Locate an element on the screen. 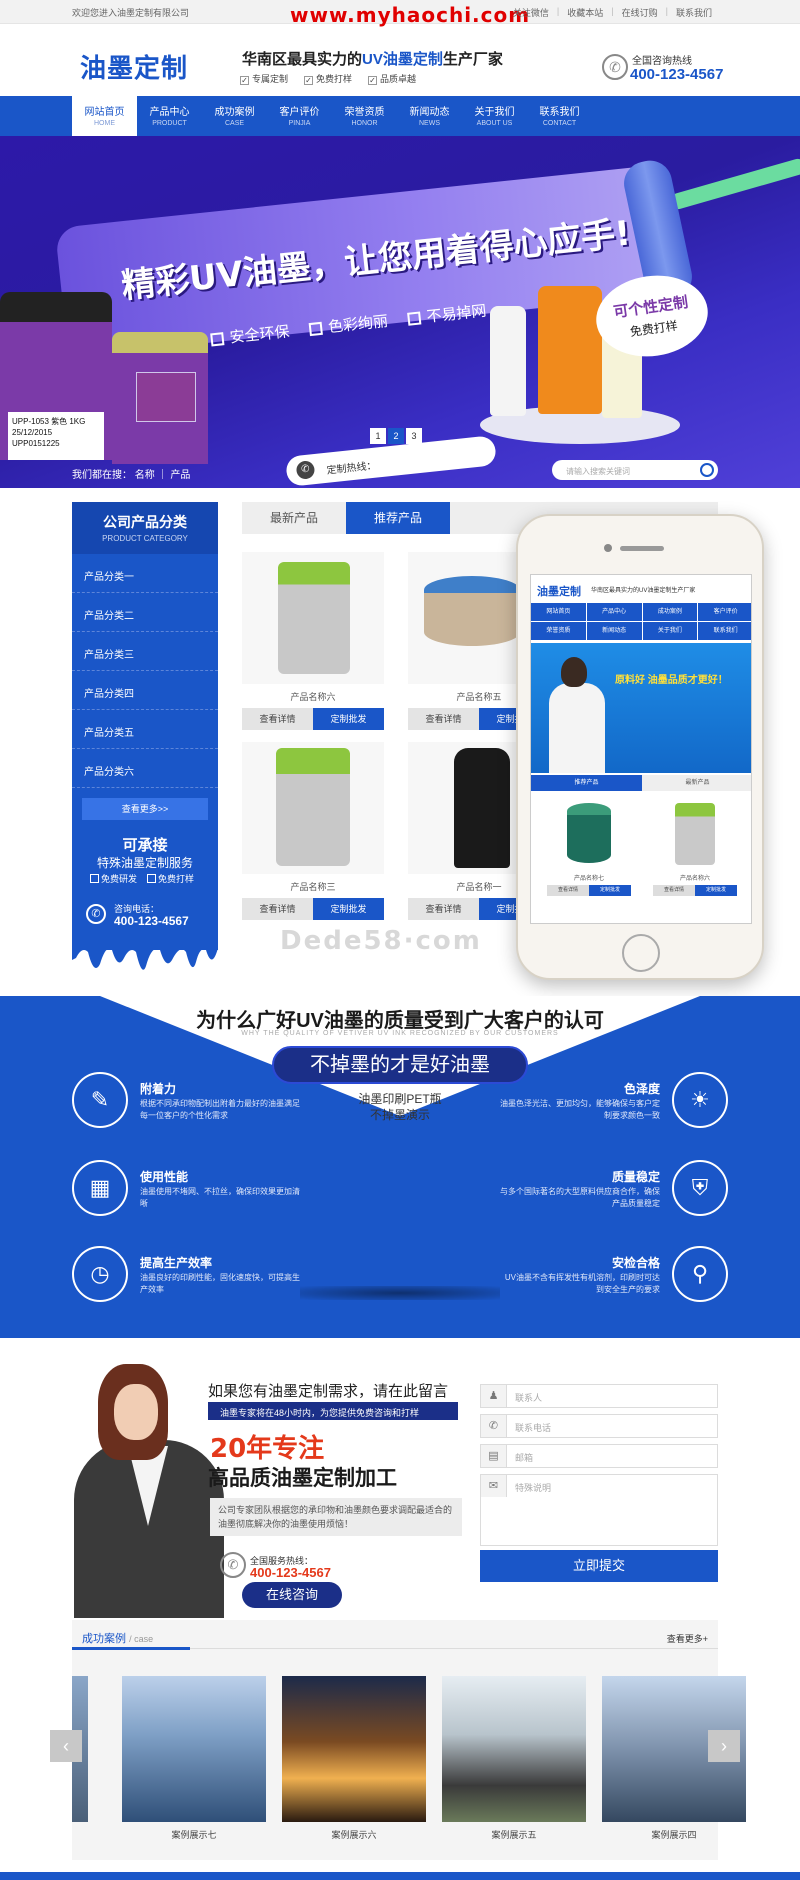  nav-item-product: 产品中心 PRODUCT is located at coordinates (169, 116).